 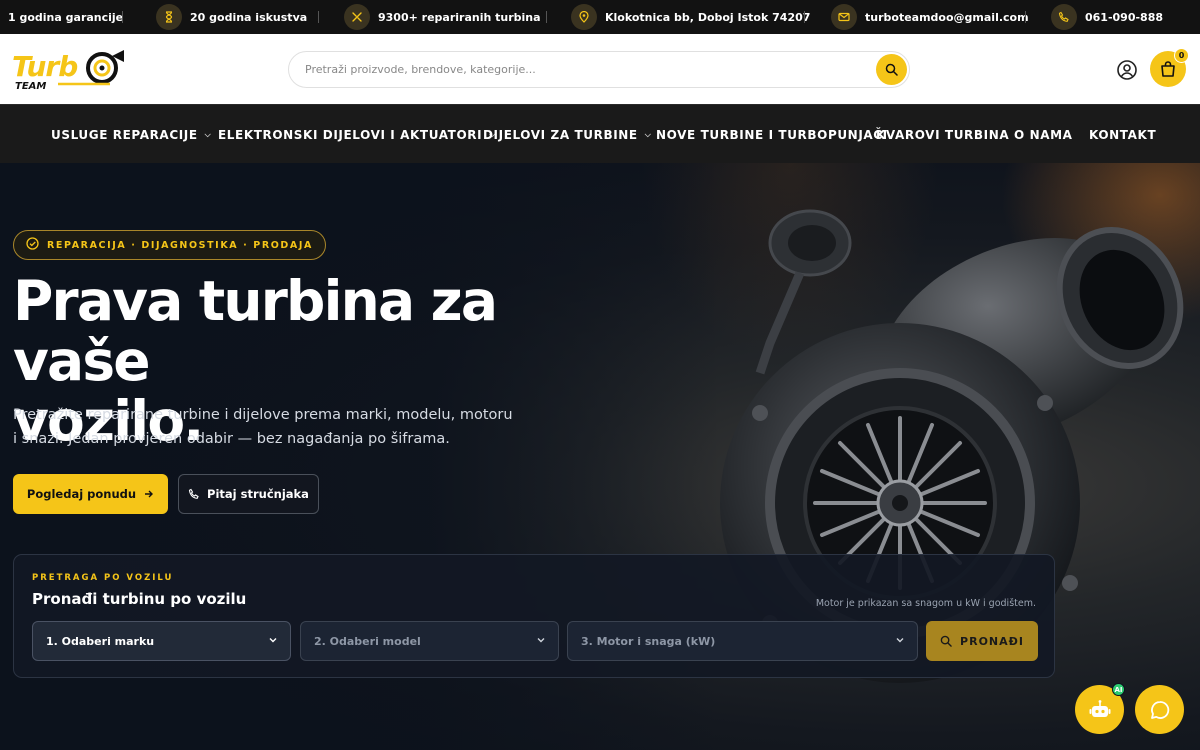 I want to click on topbar-repairs-text: 9300+ repariranih turbina, so click(x=459, y=17).